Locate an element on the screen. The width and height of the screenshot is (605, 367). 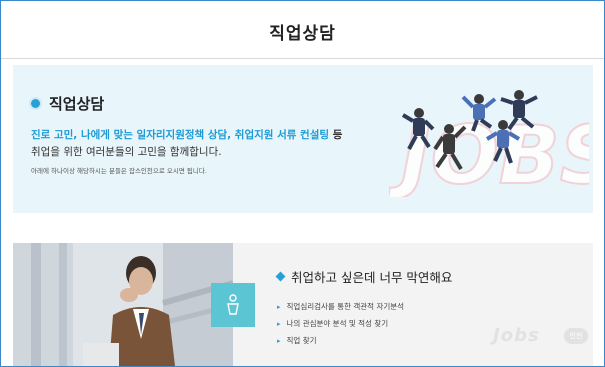
list-item-text: 나의 관심분야 분석 및 적성 찾기 is located at coordinates (337, 323).